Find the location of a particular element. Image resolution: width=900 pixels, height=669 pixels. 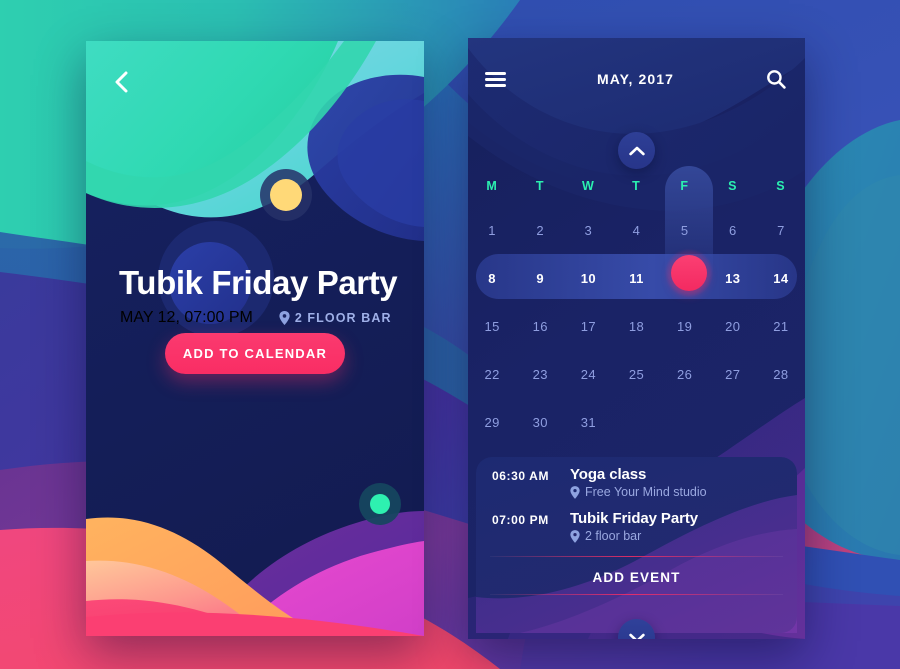

event-meta: MAY 12, 07:00 PM 2 FLOOR BAR is located at coordinates (270, 318).